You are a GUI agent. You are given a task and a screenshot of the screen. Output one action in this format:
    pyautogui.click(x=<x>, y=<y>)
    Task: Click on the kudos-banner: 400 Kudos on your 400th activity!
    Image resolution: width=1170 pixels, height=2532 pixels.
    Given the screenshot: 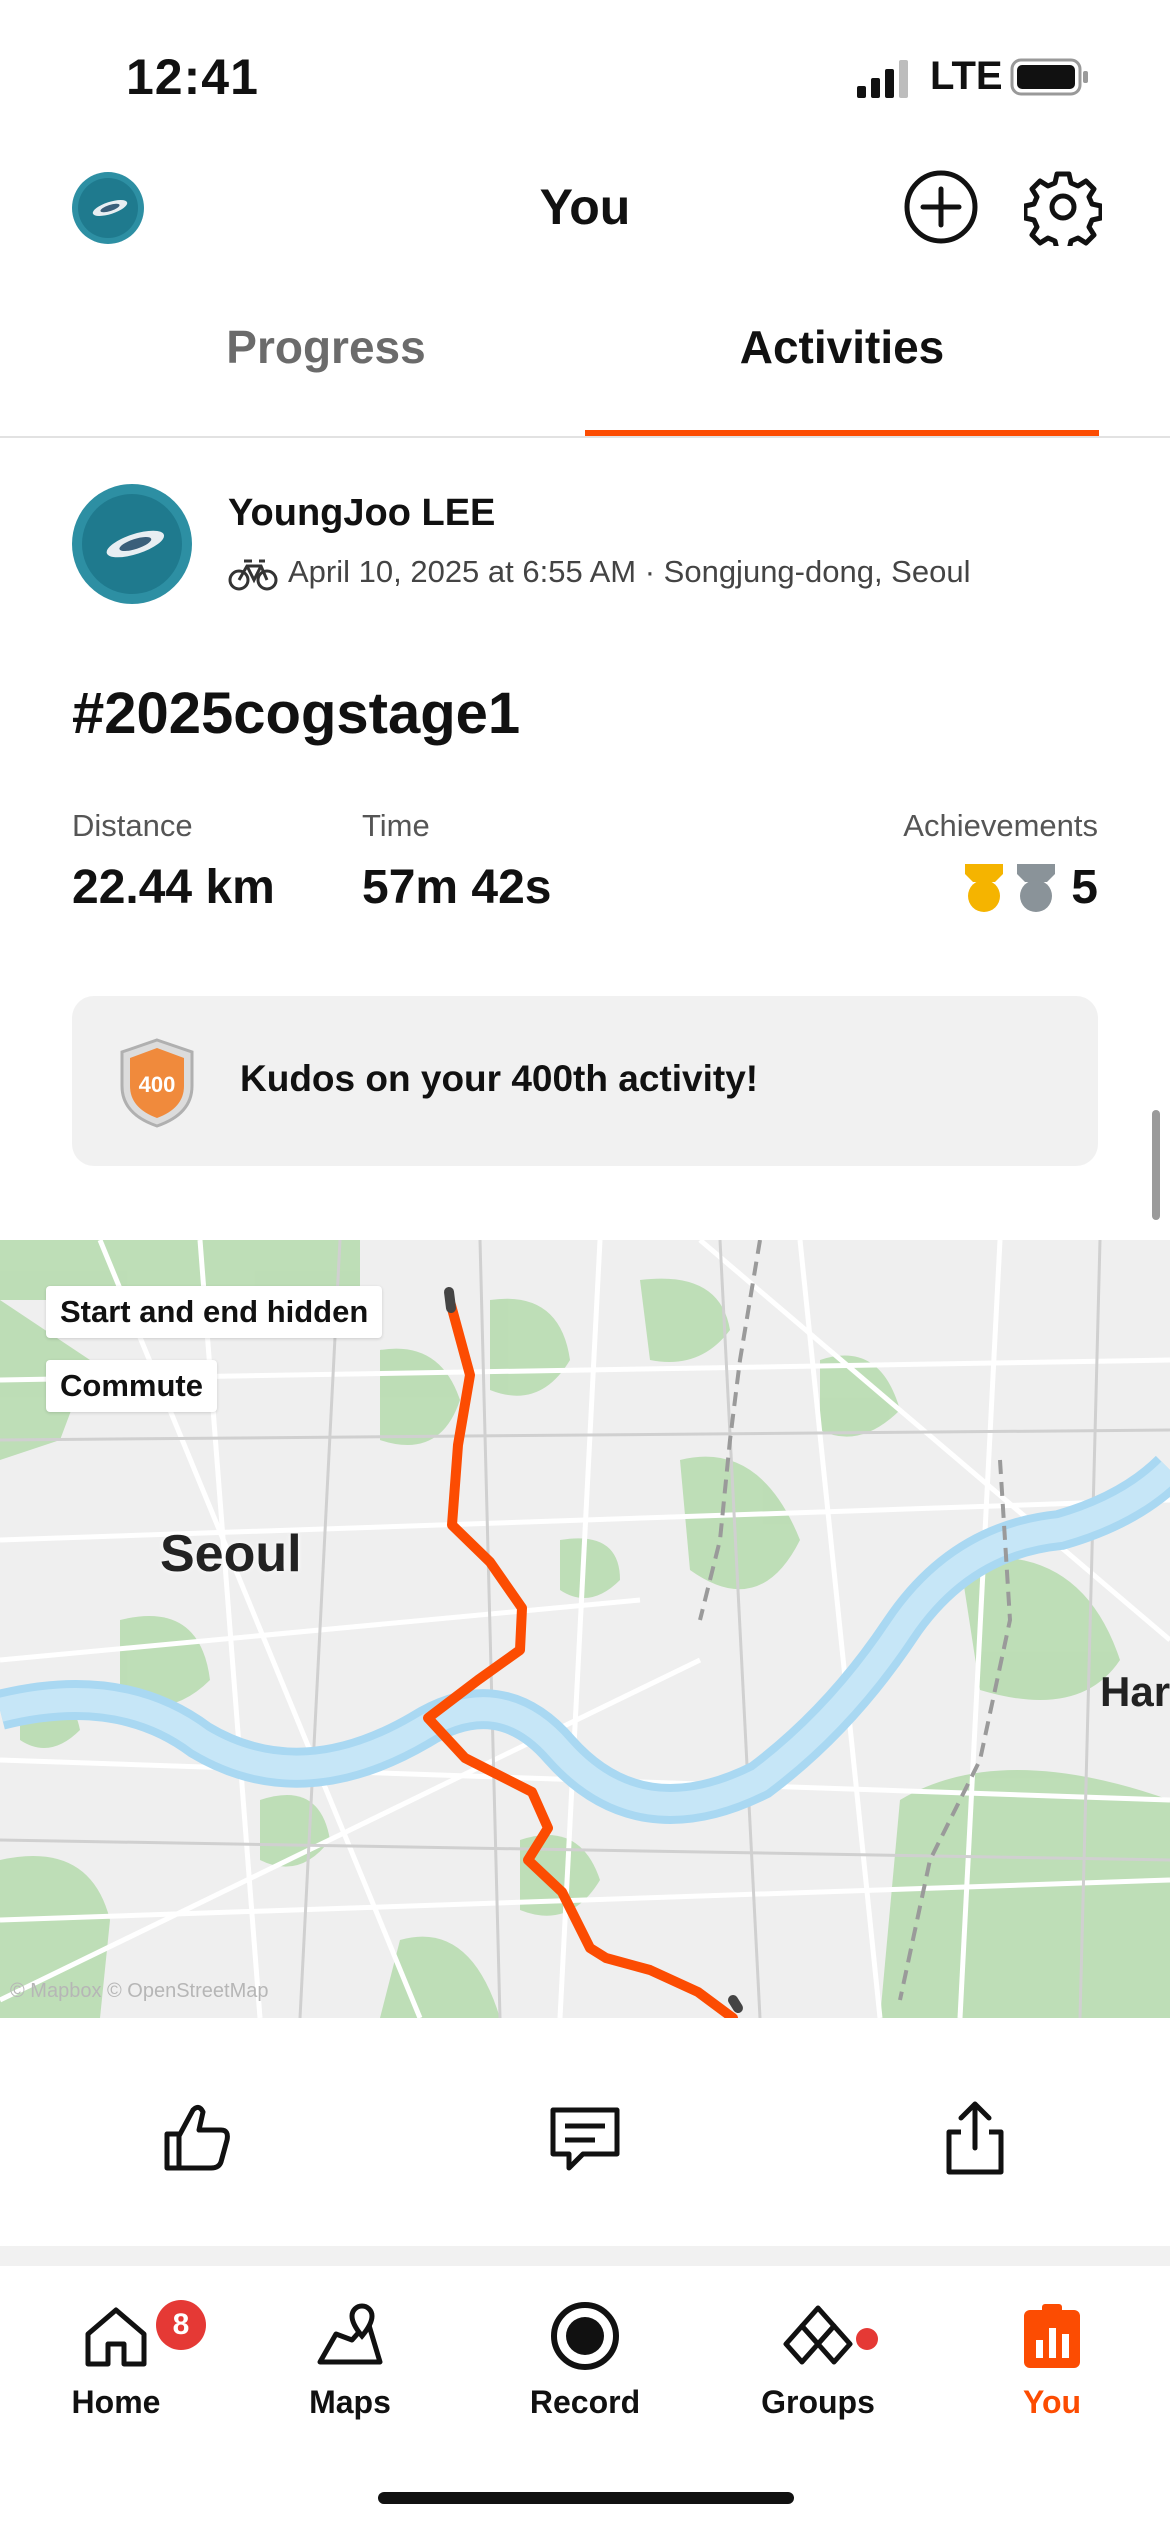 What is the action you would take?
    pyautogui.click(x=585, y=1081)
    